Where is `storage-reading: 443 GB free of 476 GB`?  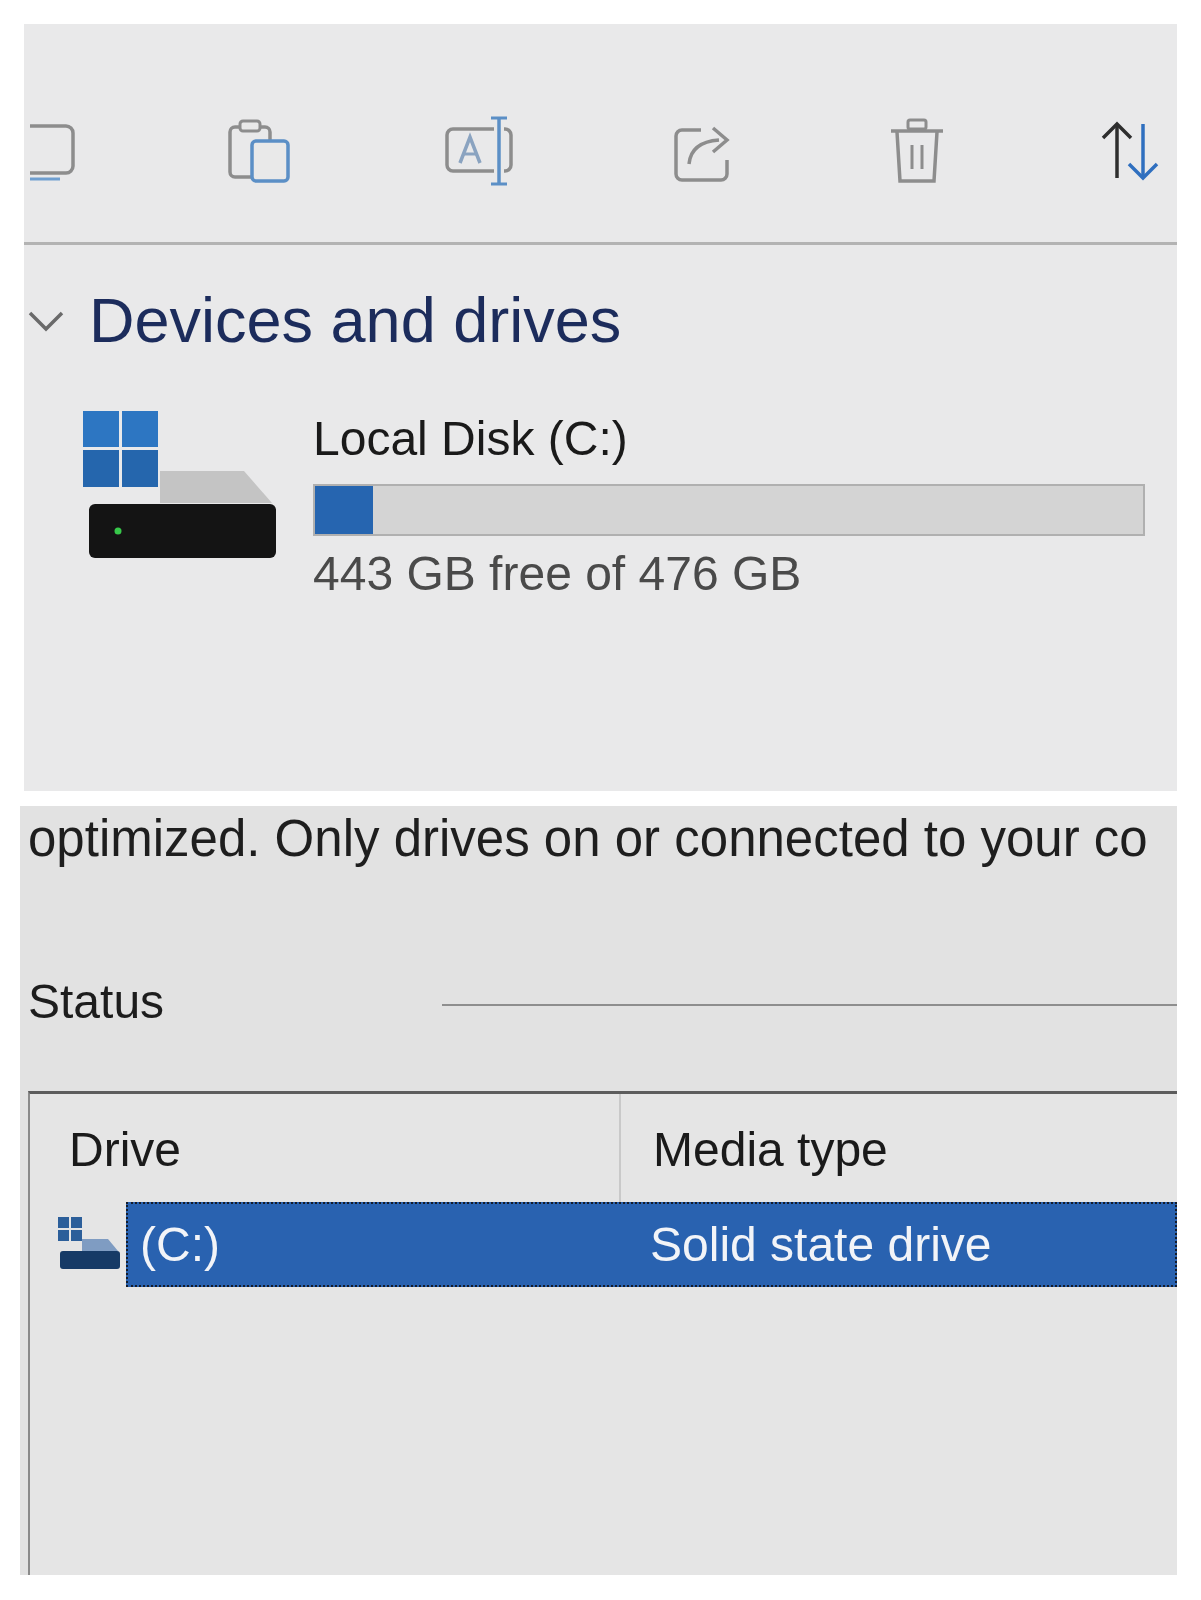
storage-reading: 443 GB free of 476 GB is located at coordinates (558, 573).